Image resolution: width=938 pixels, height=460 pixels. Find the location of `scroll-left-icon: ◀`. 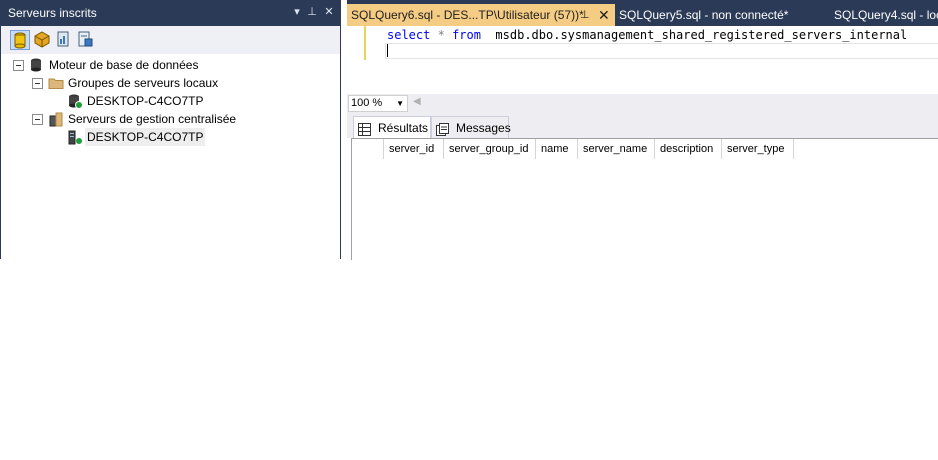

scroll-left-icon: ◀ is located at coordinates (417, 101).